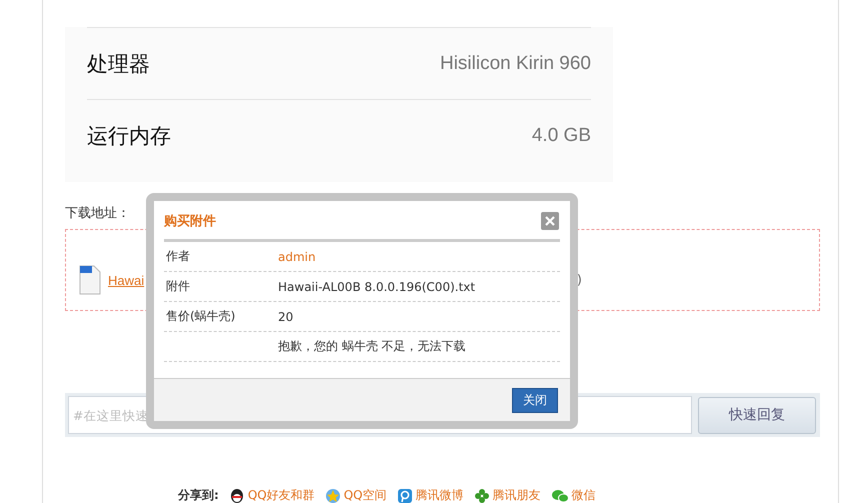  What do you see at coordinates (535, 400) in the screenshot?
I see `close-button: 关闭` at bounding box center [535, 400].